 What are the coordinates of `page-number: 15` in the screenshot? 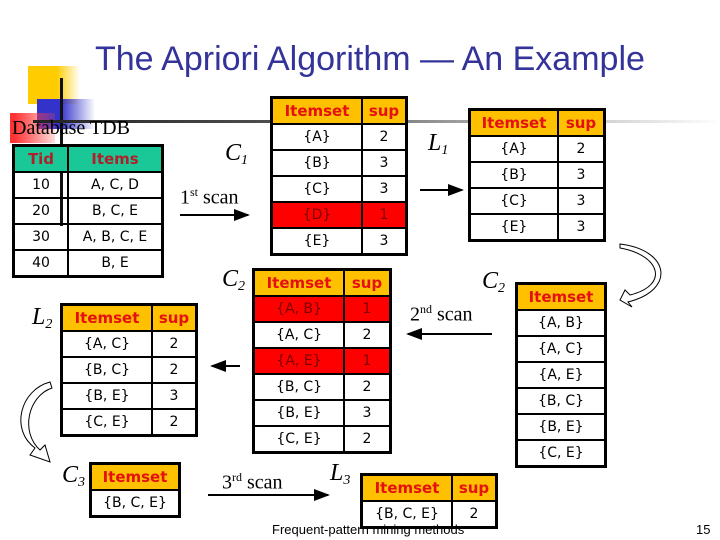 It's located at (703, 529).